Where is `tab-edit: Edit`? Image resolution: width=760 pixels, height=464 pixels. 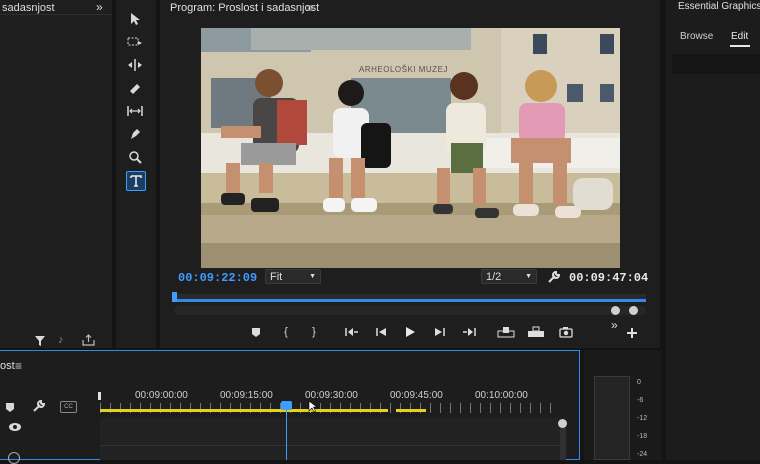 tab-edit: Edit is located at coordinates (739, 36).